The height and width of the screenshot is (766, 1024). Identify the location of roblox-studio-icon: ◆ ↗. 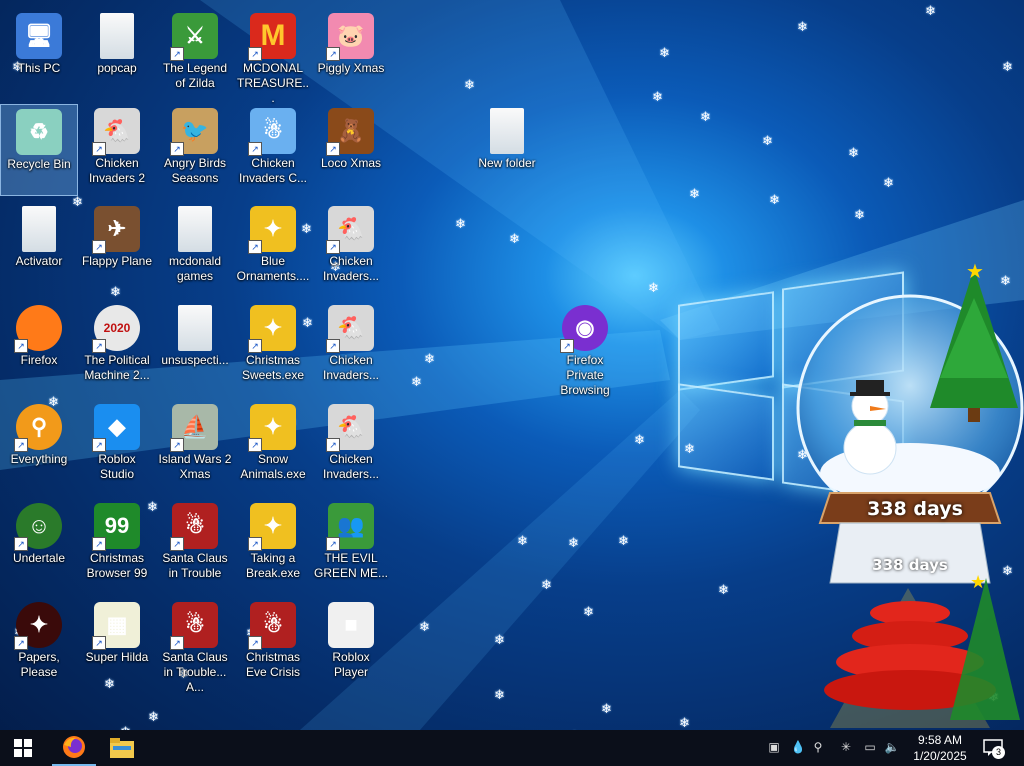
(116, 428).